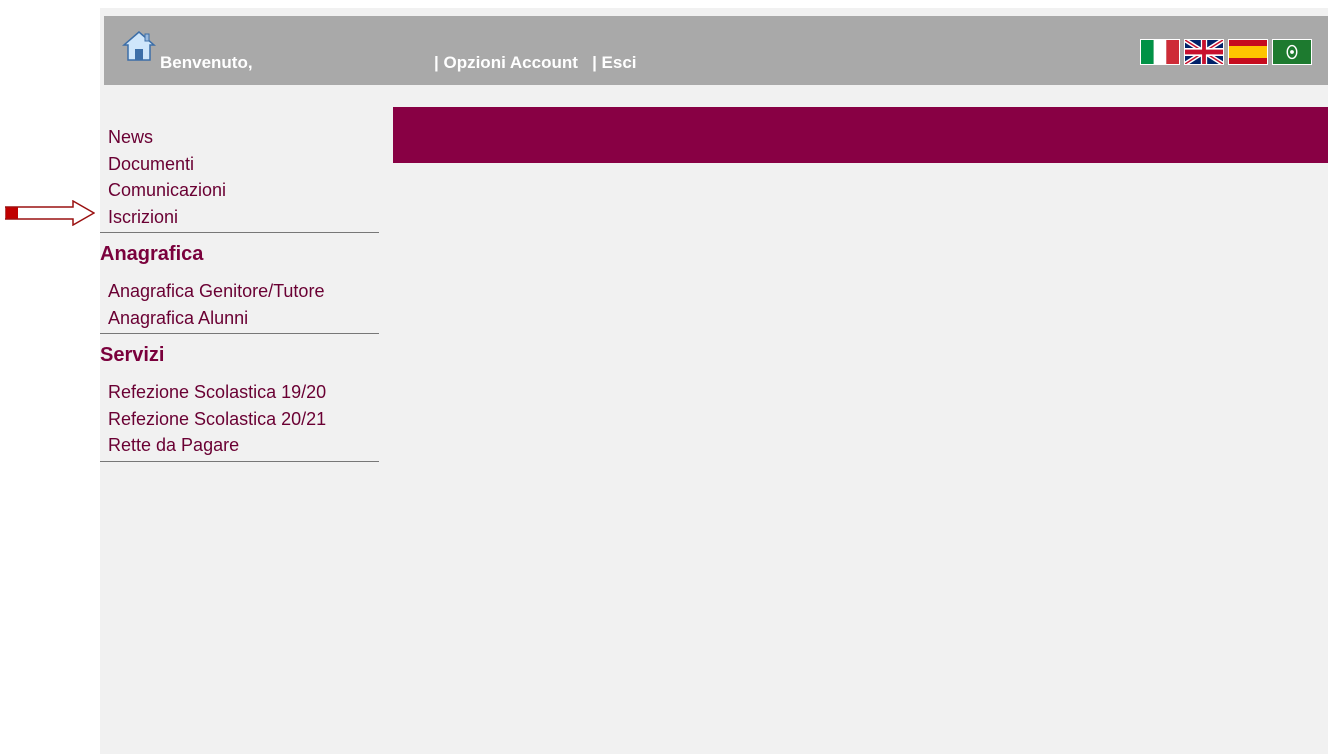 The image size is (1328, 754). Describe the element at coordinates (243, 445) in the screenshot. I see `sidebar-item-rette-da-pagare: Rette da Pagare` at that location.